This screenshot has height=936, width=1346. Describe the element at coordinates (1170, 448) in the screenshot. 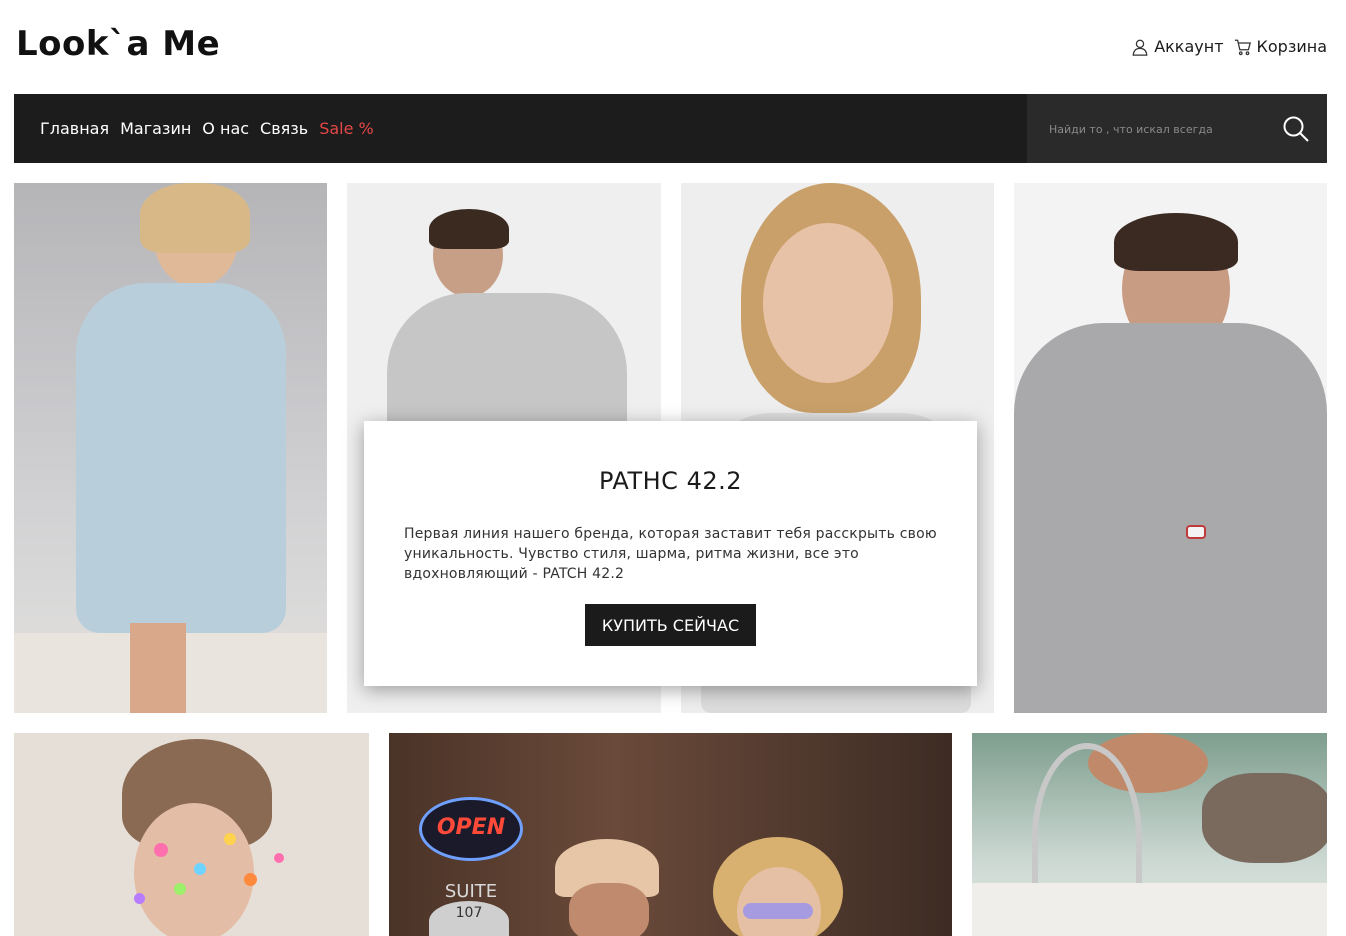

I see `photo-man-hood-up` at that location.